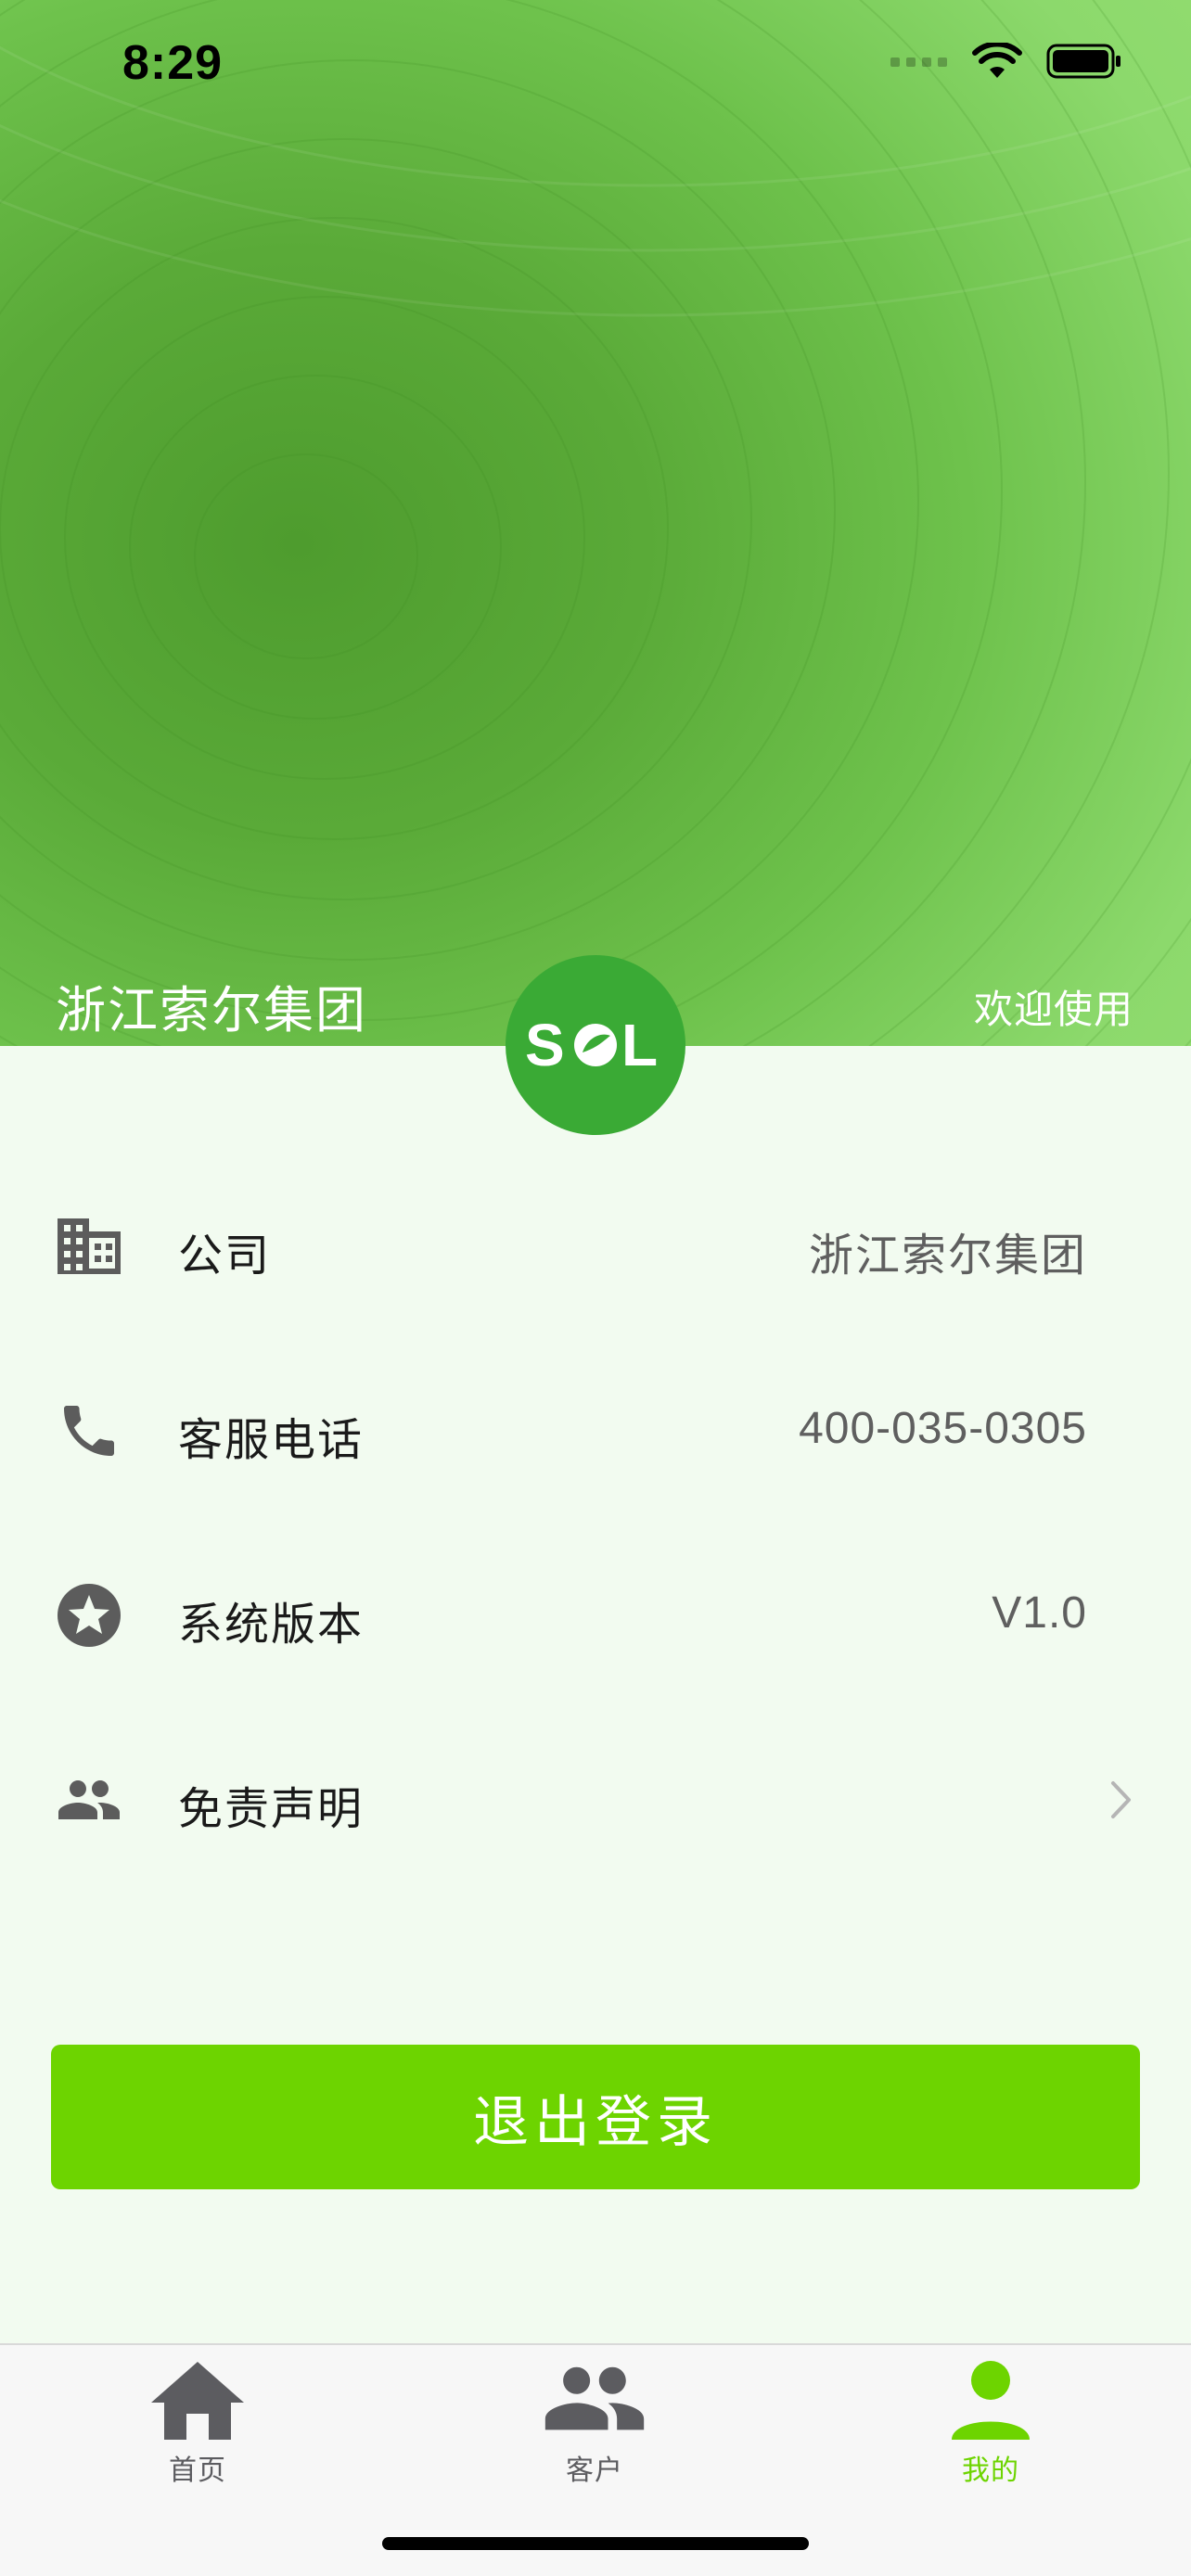  Describe the element at coordinates (594, 2471) in the screenshot. I see `tab-customers-label: 客户` at that location.